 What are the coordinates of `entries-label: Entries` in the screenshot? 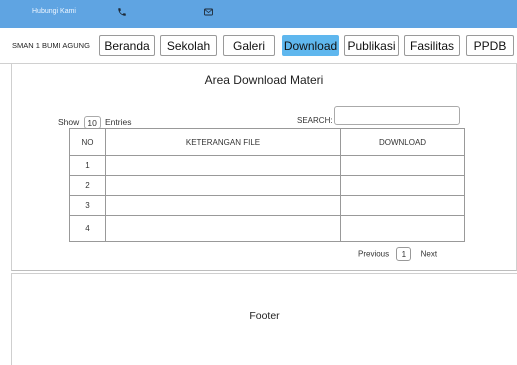 It's located at (118, 121).